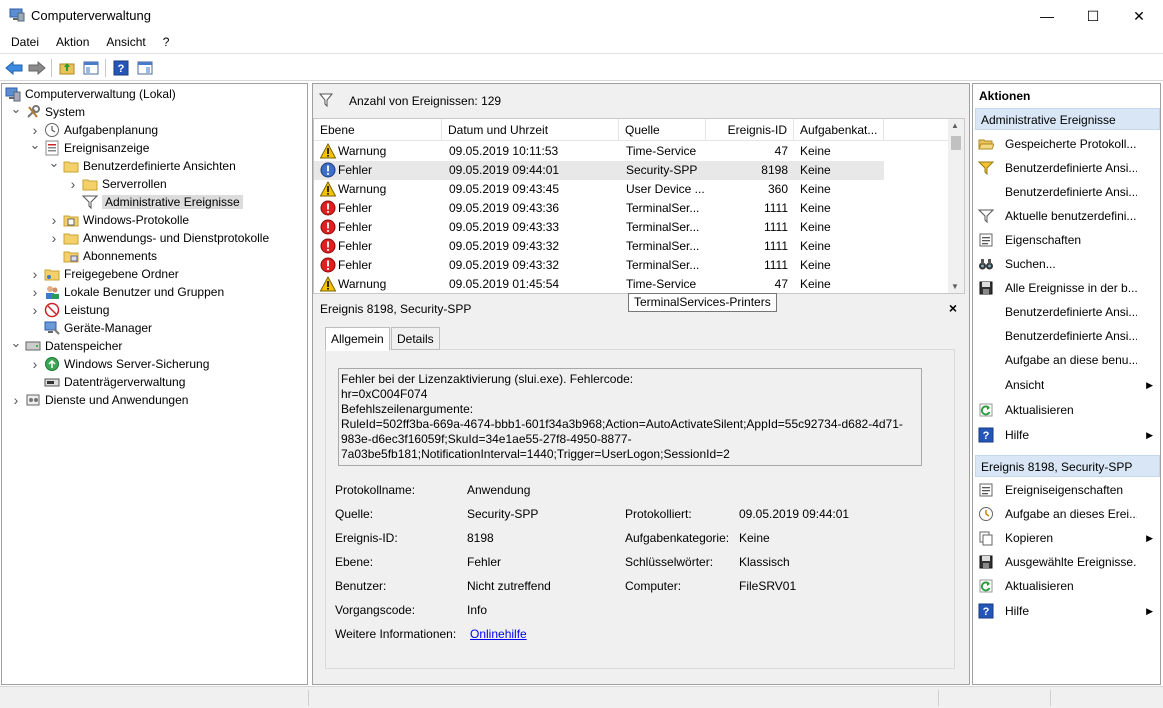  Describe the element at coordinates (956, 206) in the screenshot. I see `event-list-scrollbar: ▲ ▼` at that location.